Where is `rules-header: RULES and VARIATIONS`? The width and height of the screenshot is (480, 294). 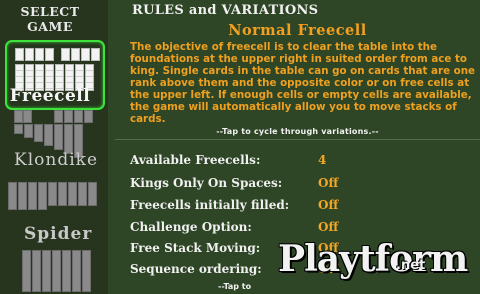 rules-header: RULES and VARIATIONS is located at coordinates (225, 10).